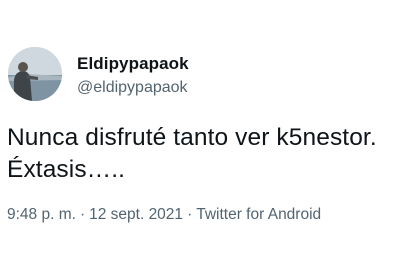 This screenshot has width=420, height=280. Describe the element at coordinates (66, 169) in the screenshot. I see `tweet-text-line-2: Éxtasis…..` at that location.